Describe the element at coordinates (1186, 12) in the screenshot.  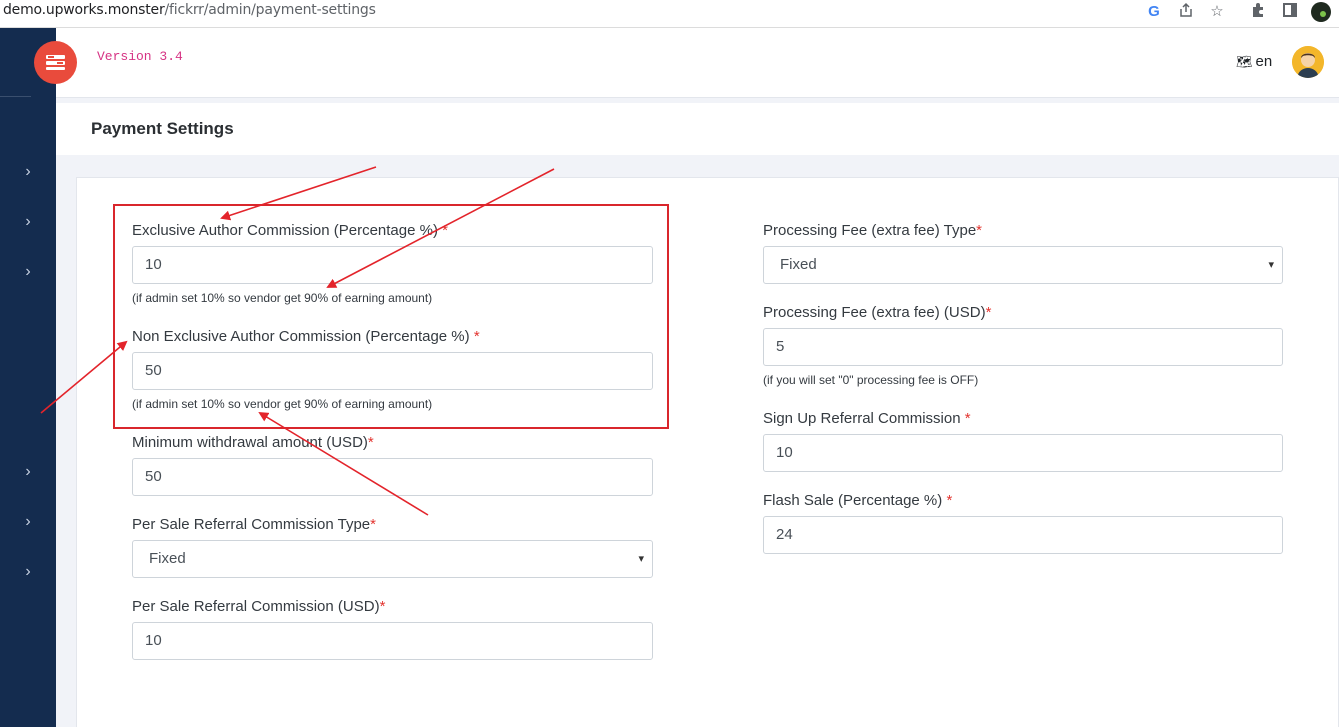
I see `share-icon` at that location.